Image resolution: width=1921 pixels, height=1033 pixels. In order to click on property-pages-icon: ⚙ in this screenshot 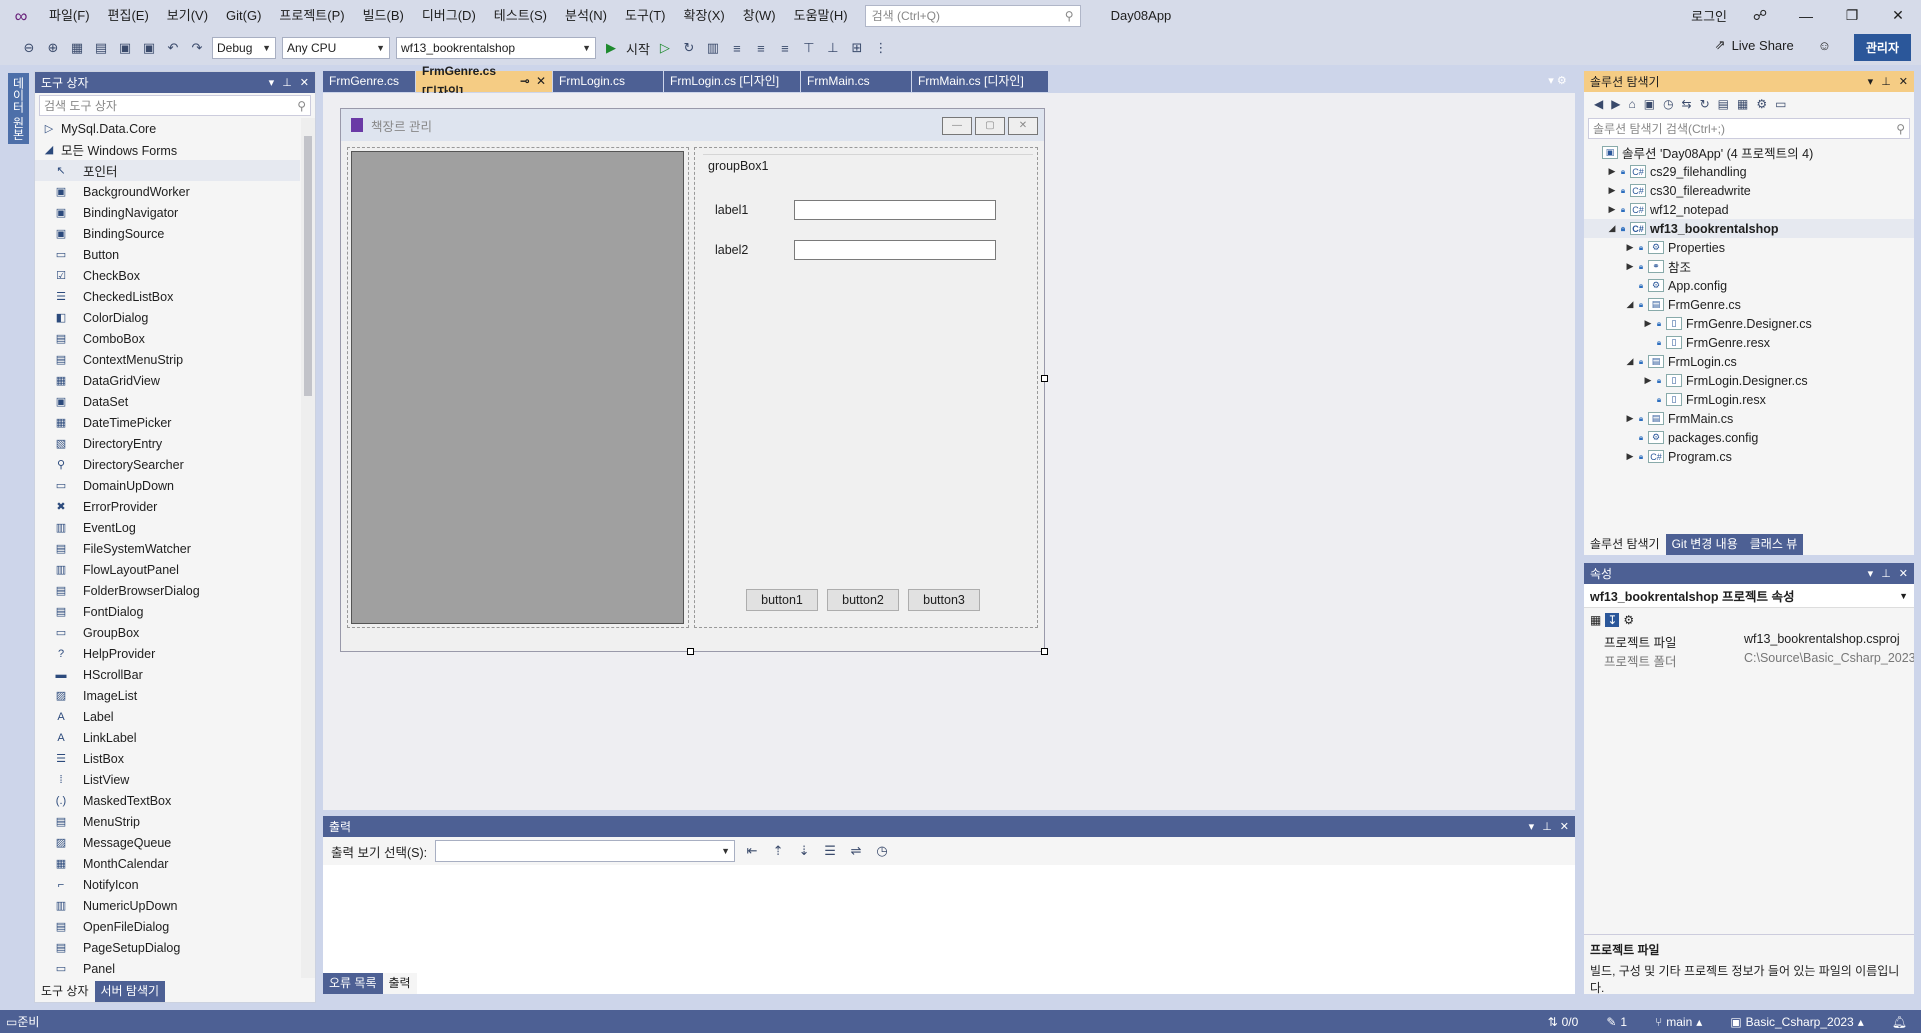, I will do `click(1628, 620)`.